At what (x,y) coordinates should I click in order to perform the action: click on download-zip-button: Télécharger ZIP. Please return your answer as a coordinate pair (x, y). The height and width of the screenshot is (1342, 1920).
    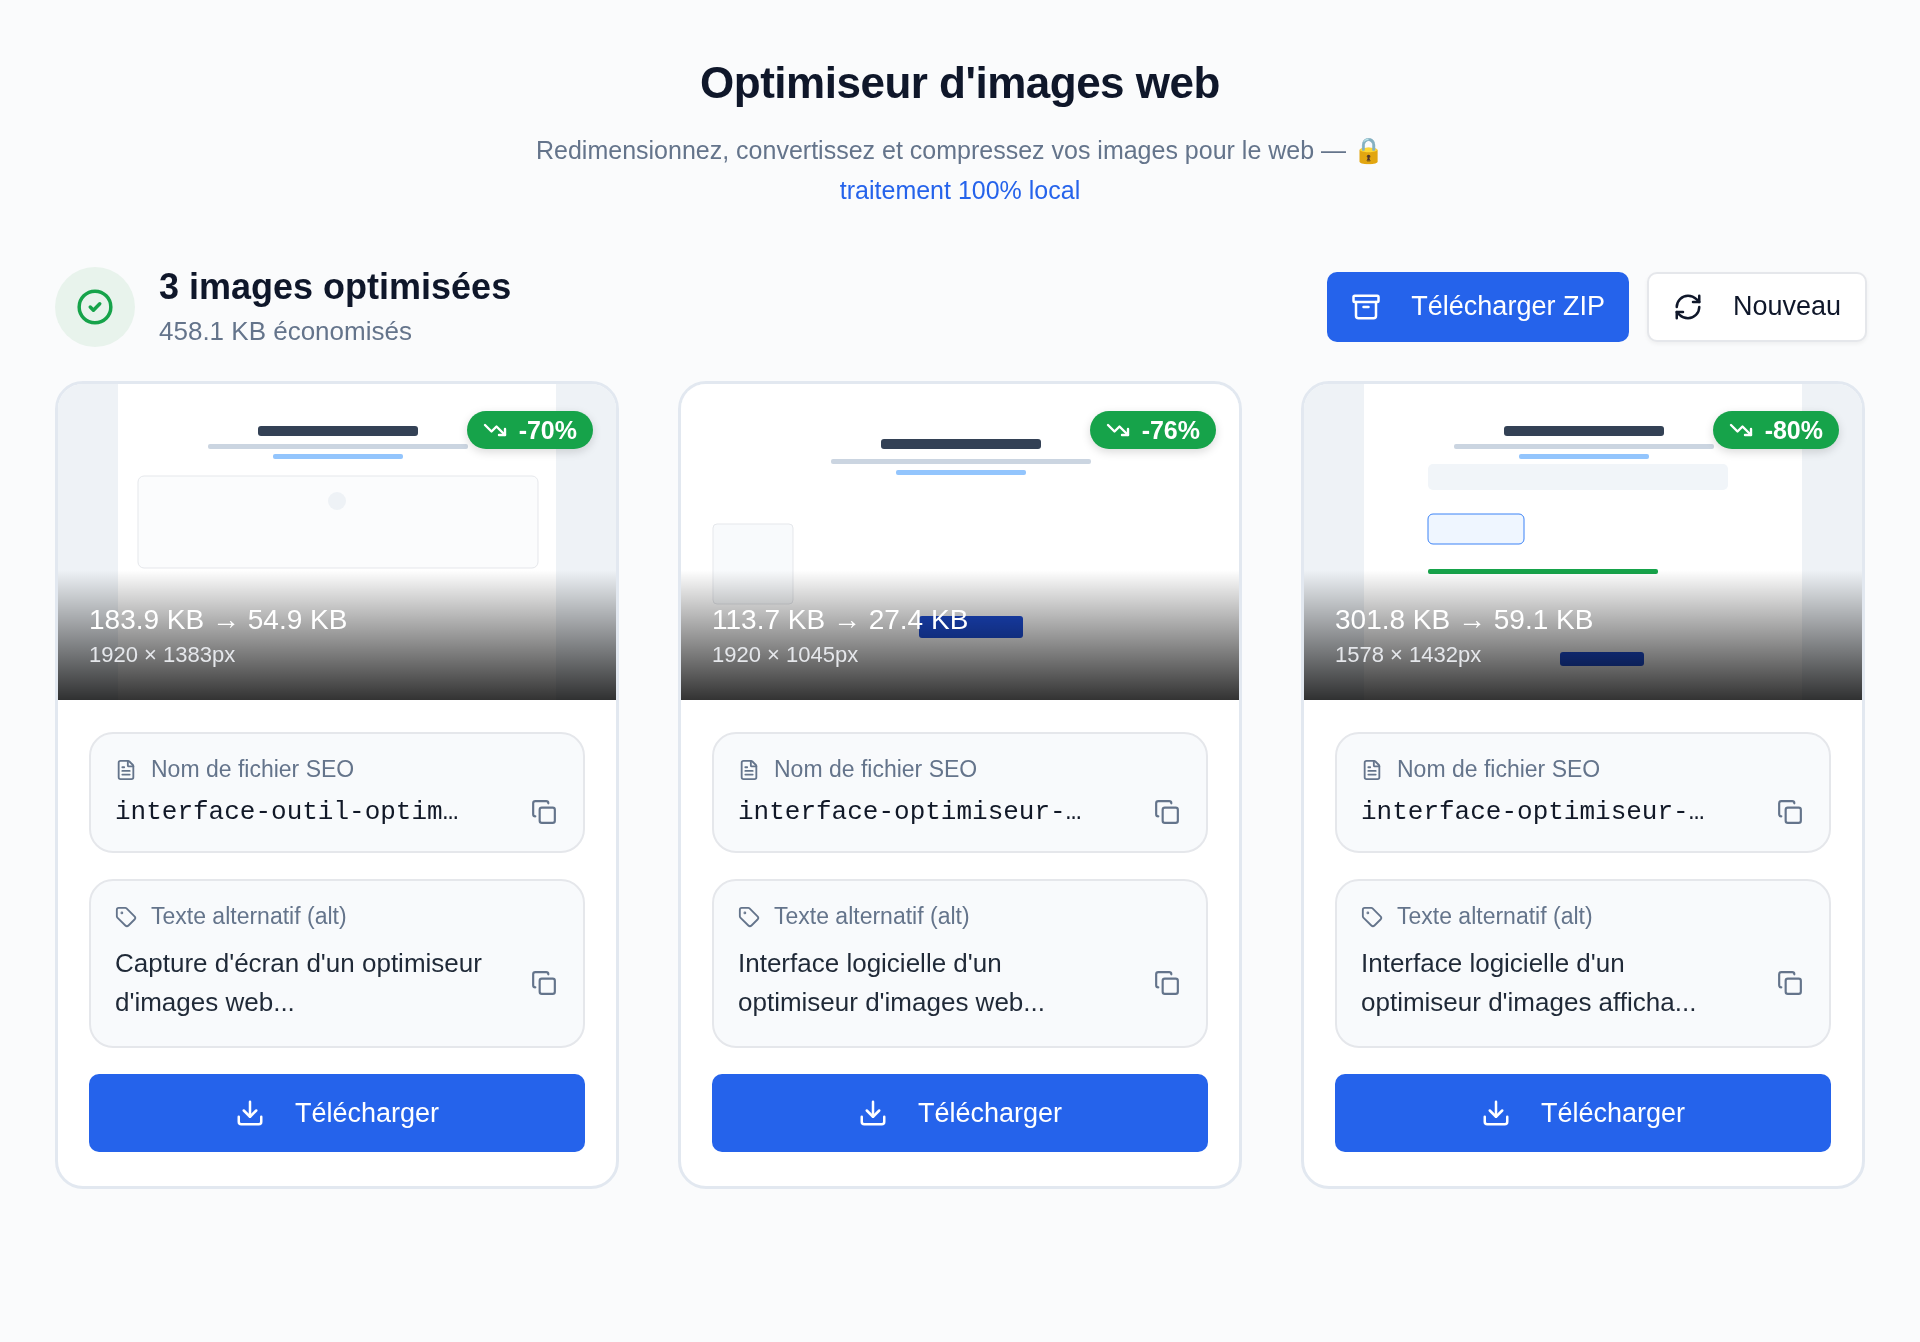
    Looking at the image, I should click on (1478, 306).